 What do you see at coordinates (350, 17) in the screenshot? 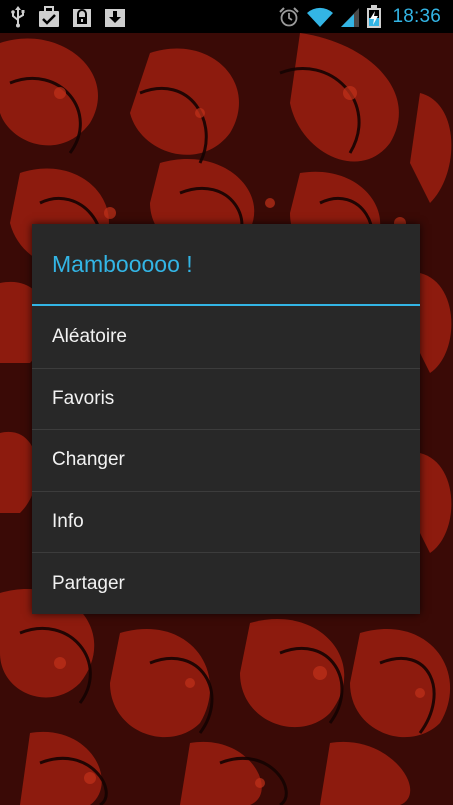
I see `signal-icon` at bounding box center [350, 17].